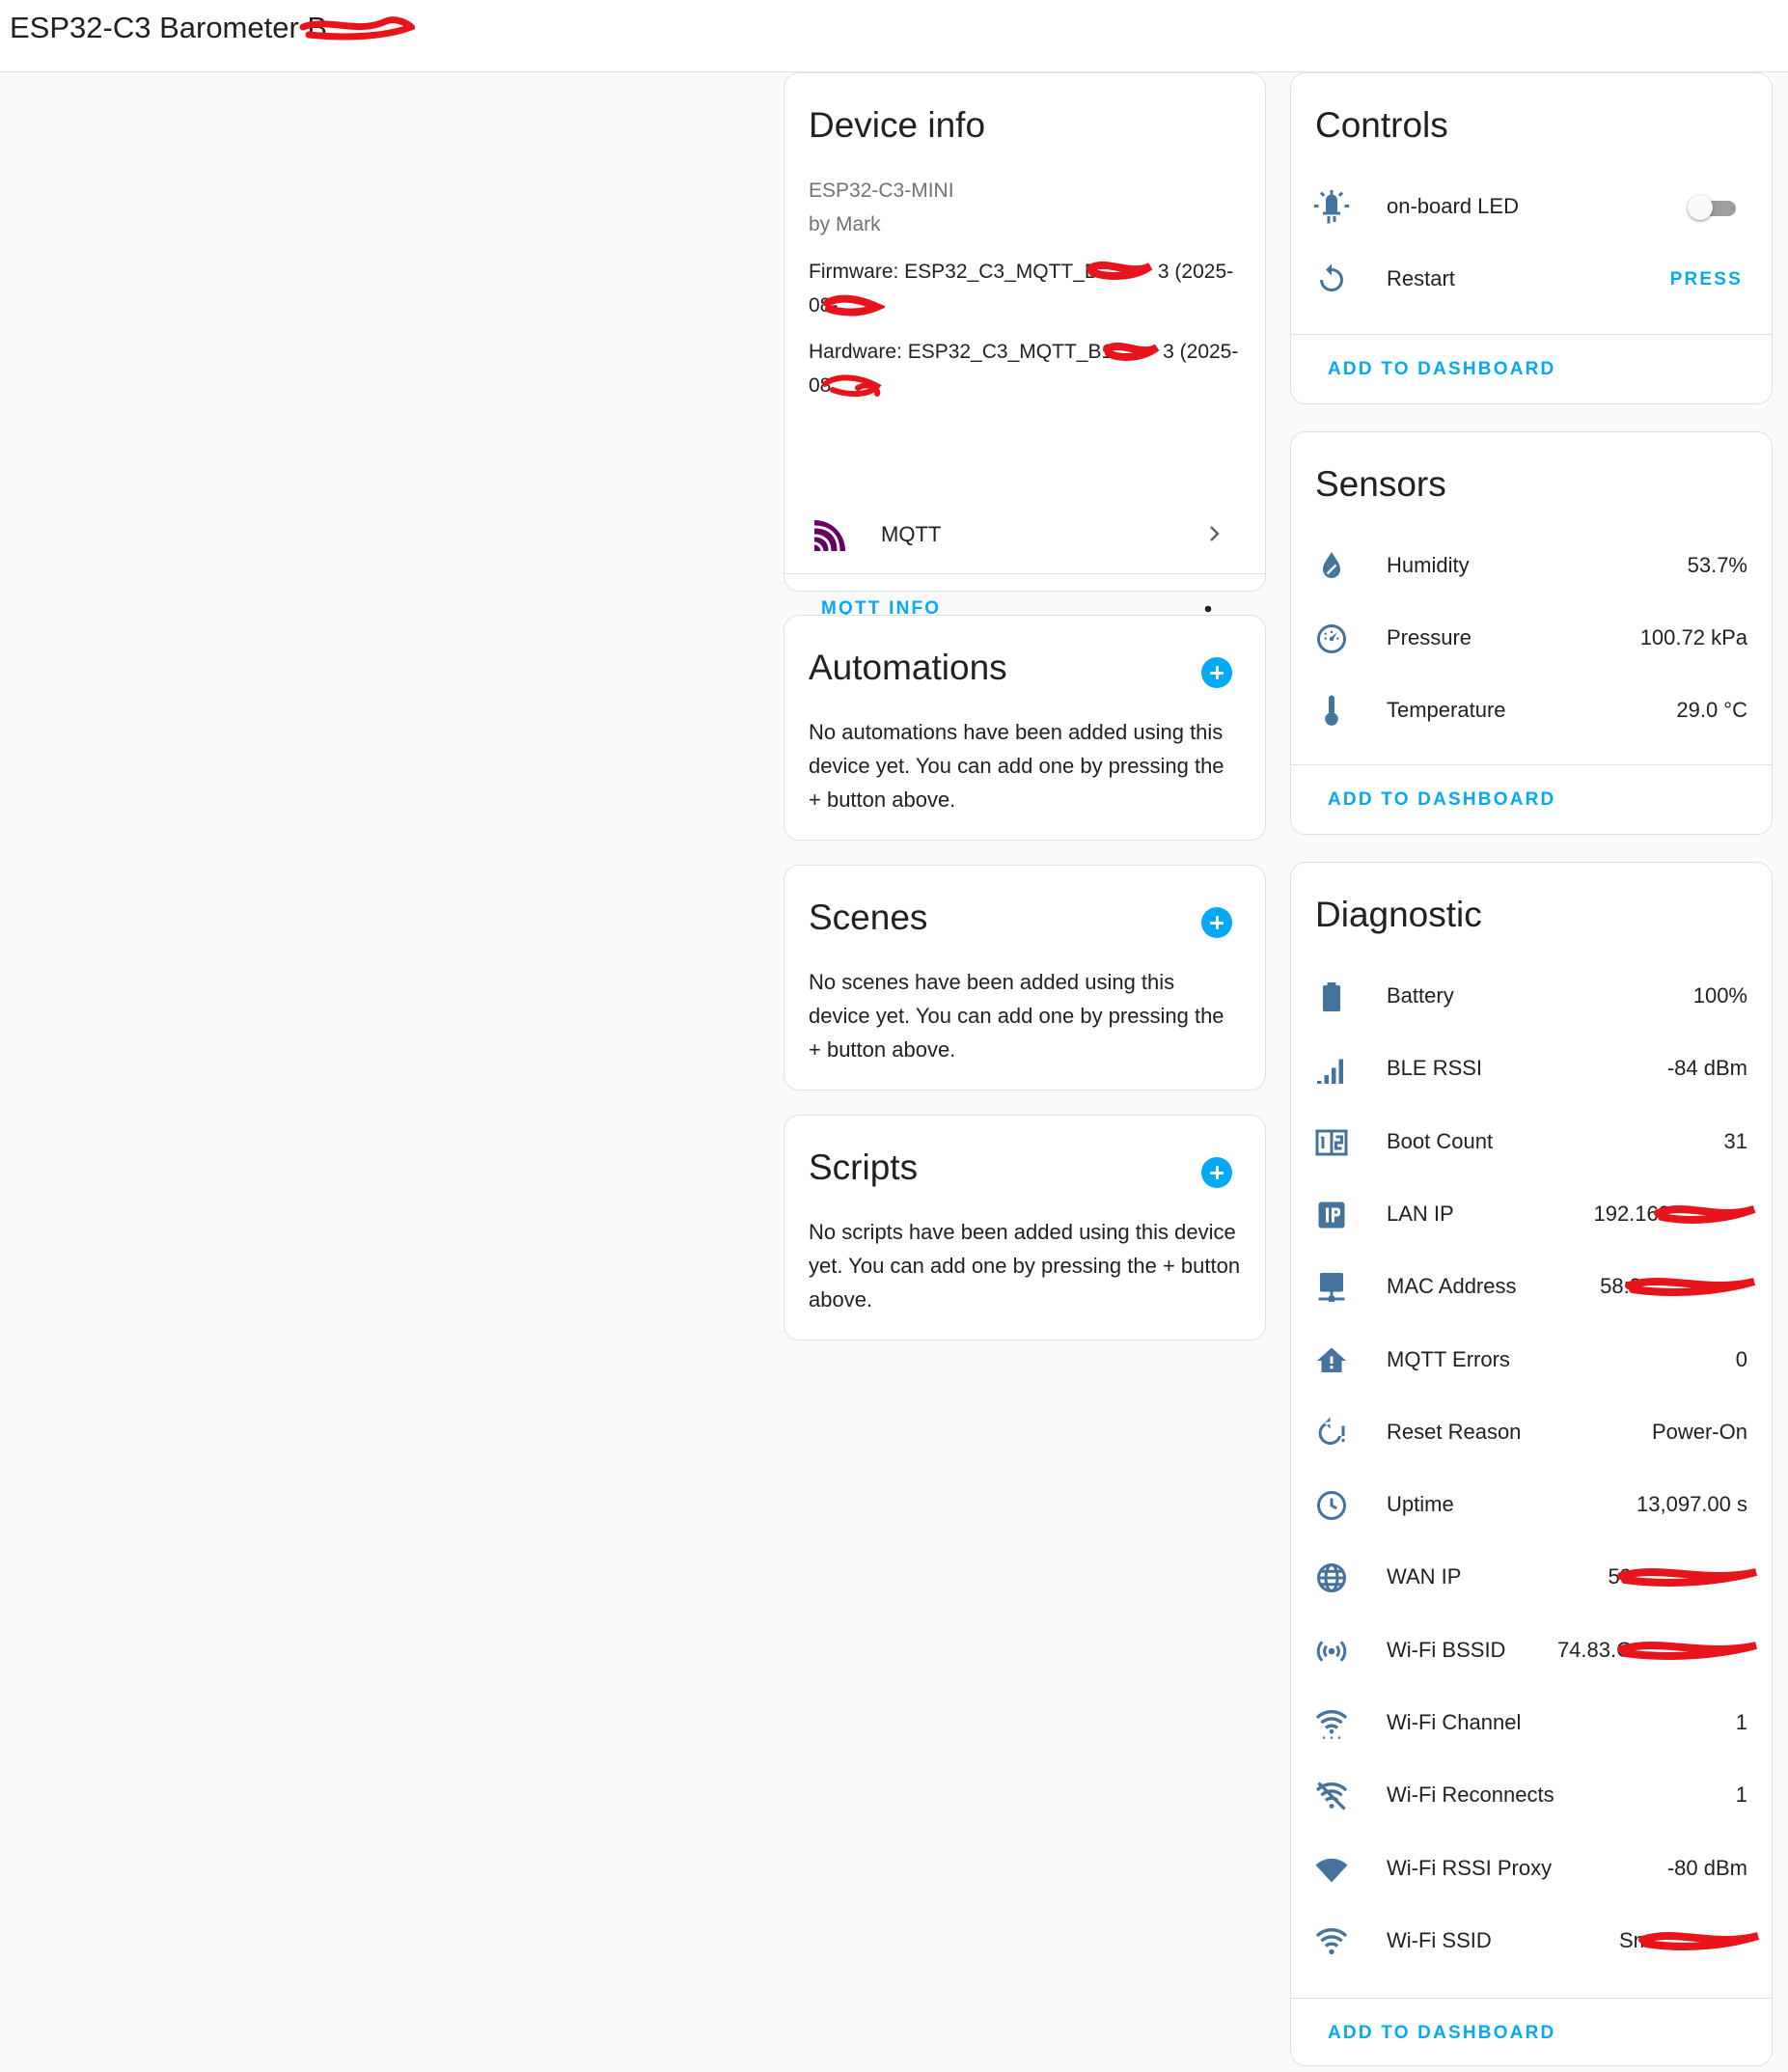 The image size is (1788, 2072). What do you see at coordinates (1470, 1795) in the screenshot?
I see `entity-label: Wi-Fi Reconnects` at bounding box center [1470, 1795].